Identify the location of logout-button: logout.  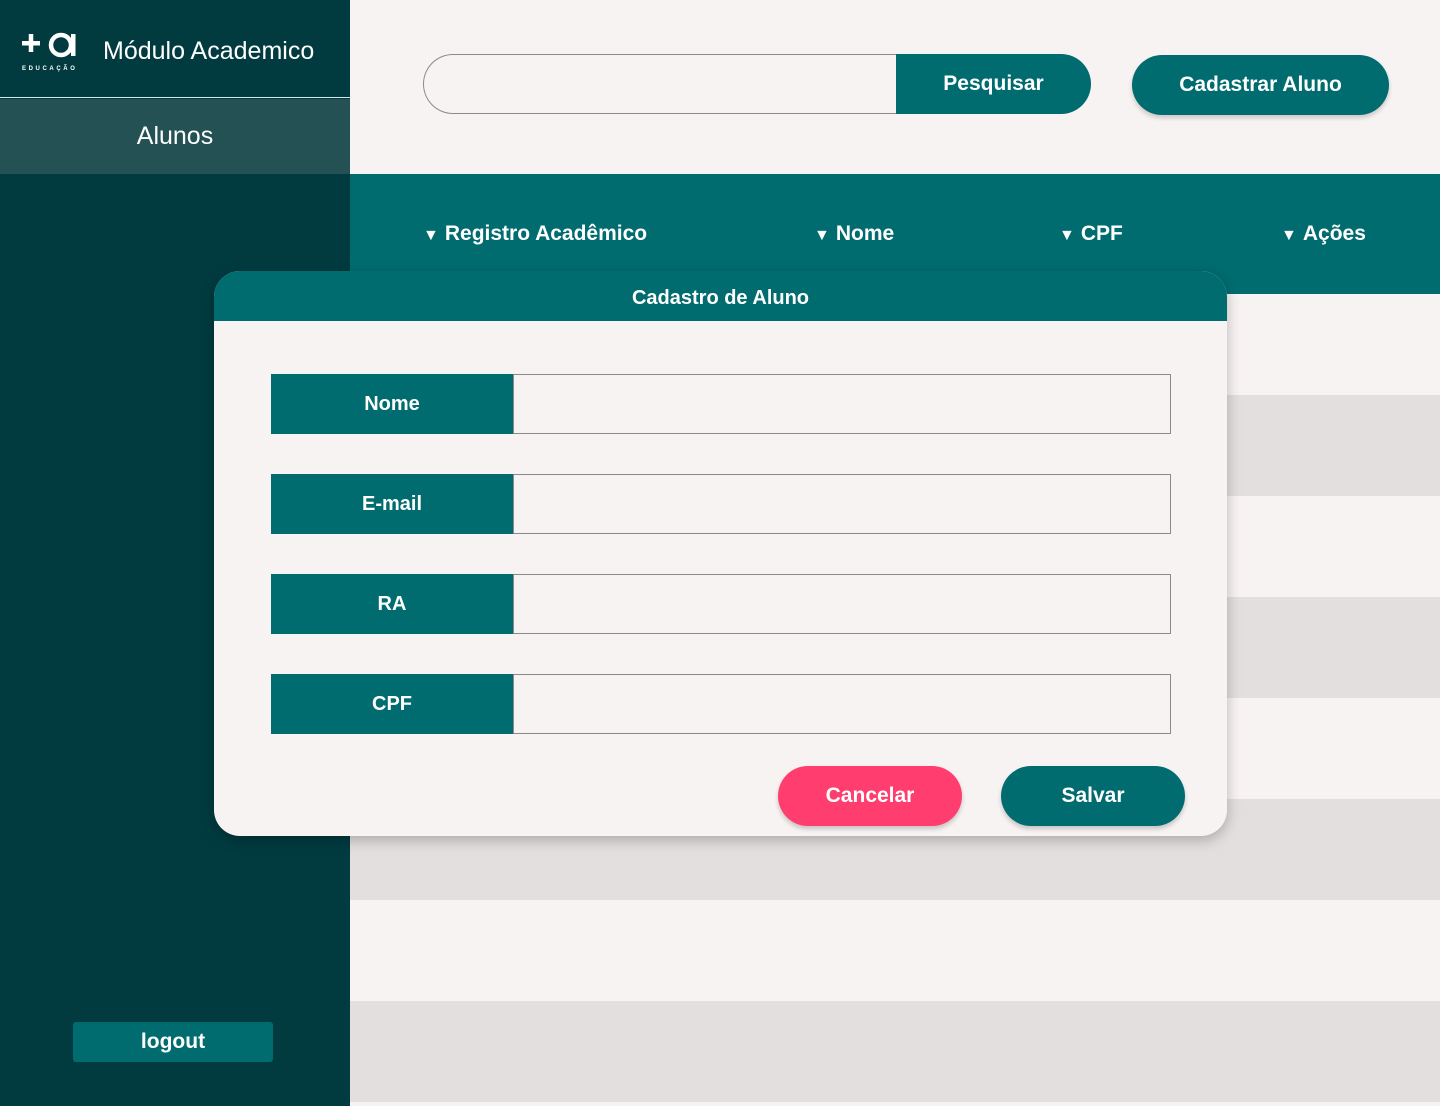
(173, 1042).